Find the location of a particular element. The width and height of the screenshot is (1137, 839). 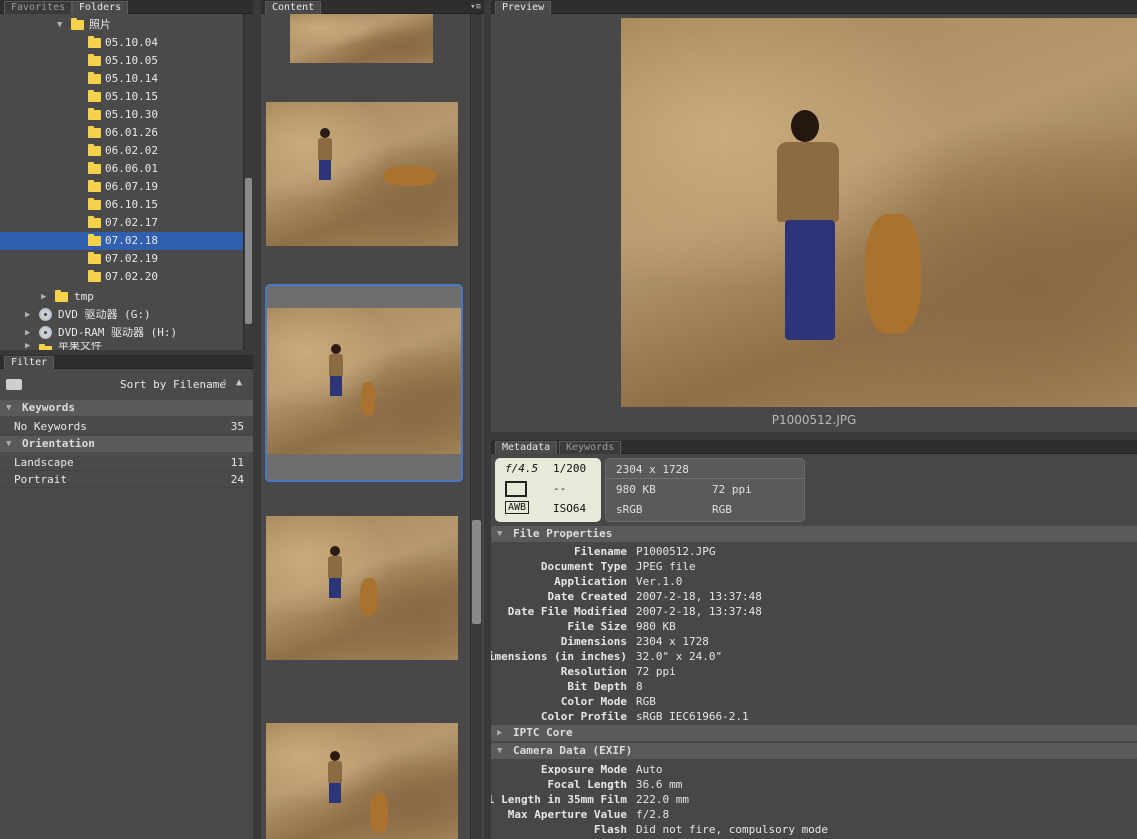

tree-item-photos: ▼ 照片 is located at coordinates (121, 25).